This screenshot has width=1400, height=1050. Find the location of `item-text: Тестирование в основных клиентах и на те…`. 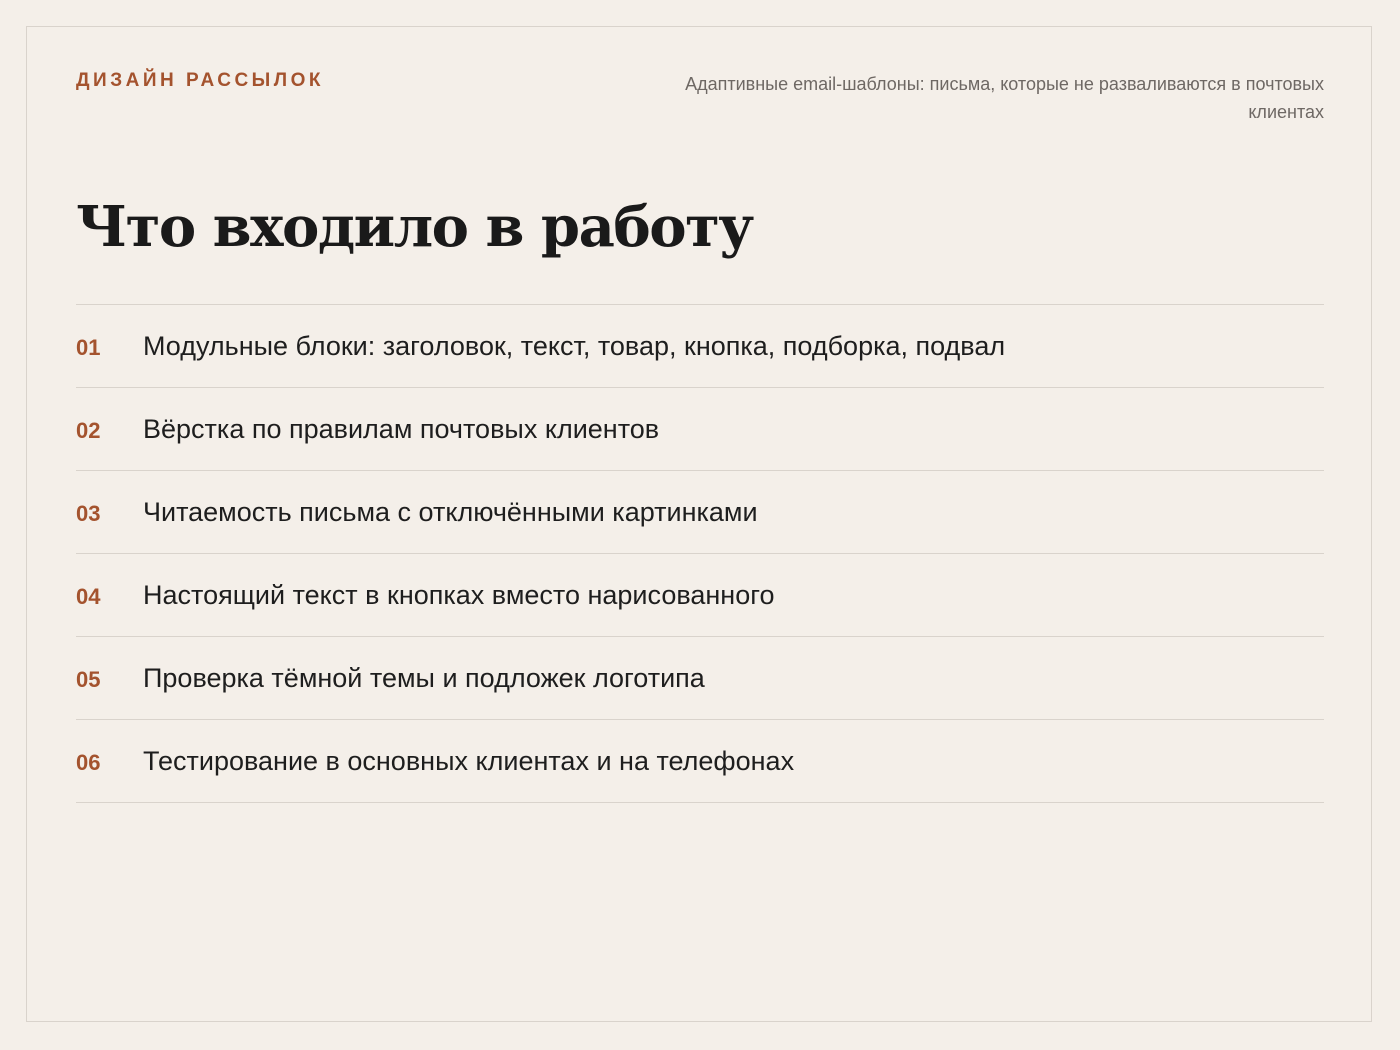

item-text: Тестирование в основных клиентах и на те… is located at coordinates (469, 760).